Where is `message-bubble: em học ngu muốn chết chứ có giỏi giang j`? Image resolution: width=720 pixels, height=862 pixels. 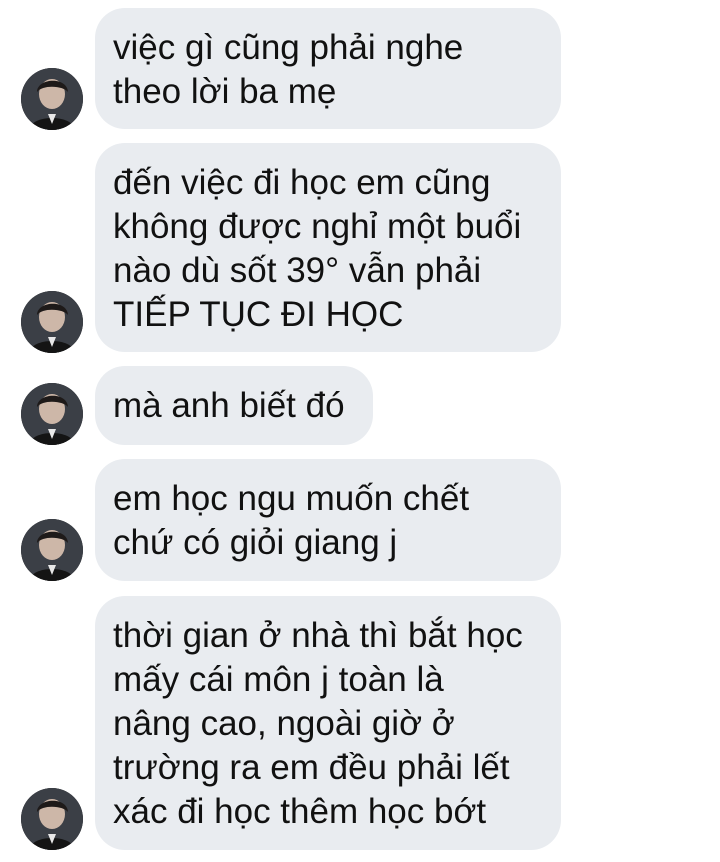
message-bubble: em học ngu muốn chết chứ có giỏi giang j is located at coordinates (328, 520).